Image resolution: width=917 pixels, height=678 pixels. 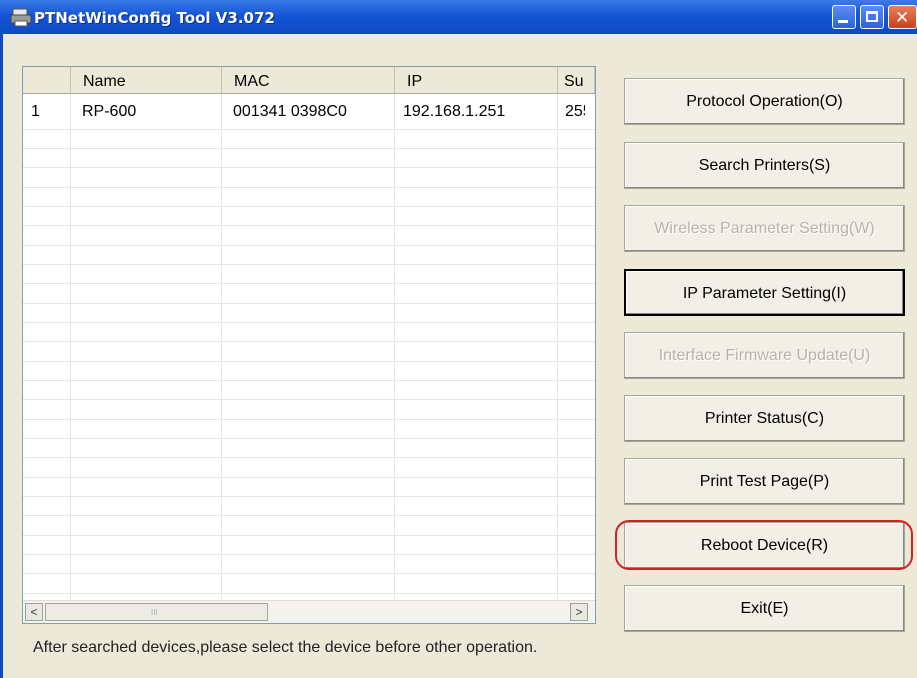 I want to click on window-border, so click(x=1, y=356).